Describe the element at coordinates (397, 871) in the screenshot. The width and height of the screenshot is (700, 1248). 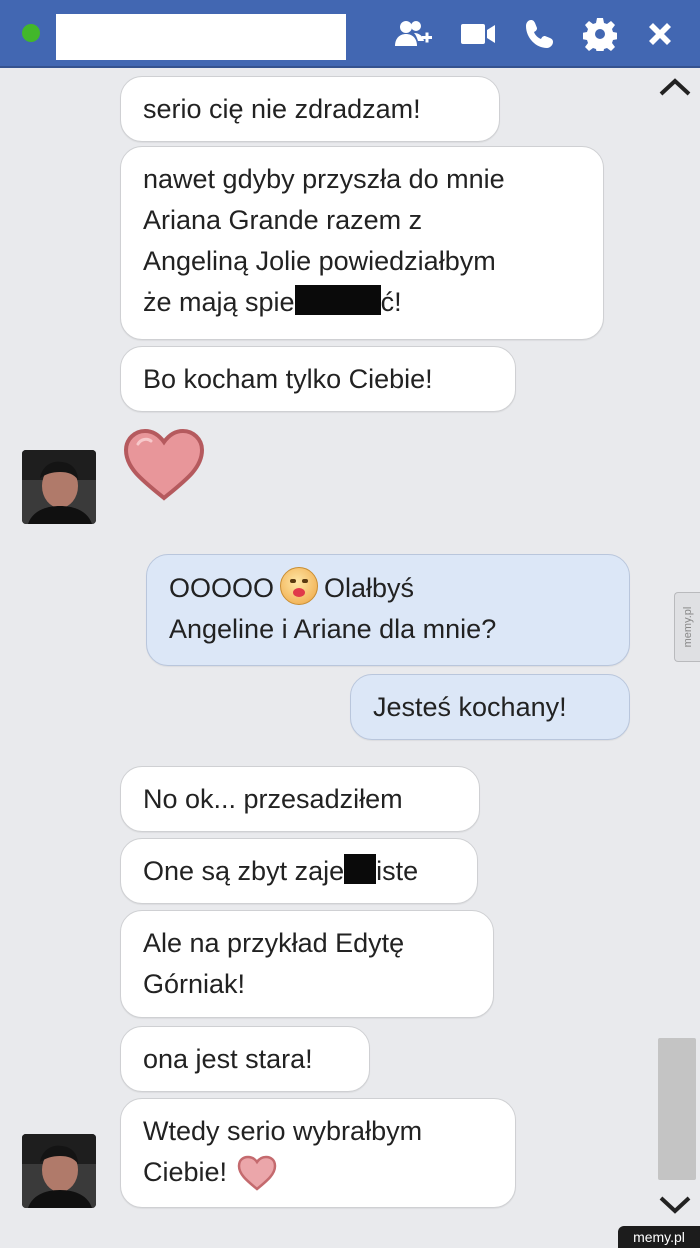
I see `text-after-censor: iste` at that location.